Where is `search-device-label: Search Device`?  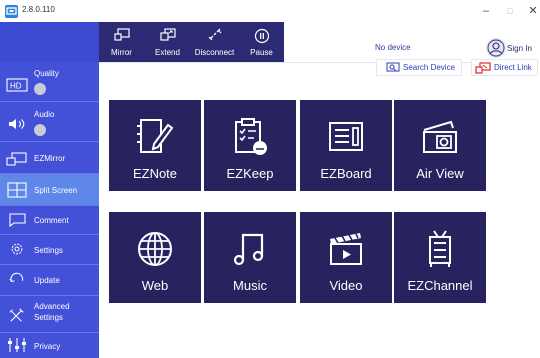
search-device-label: Search Device is located at coordinates (429, 67).